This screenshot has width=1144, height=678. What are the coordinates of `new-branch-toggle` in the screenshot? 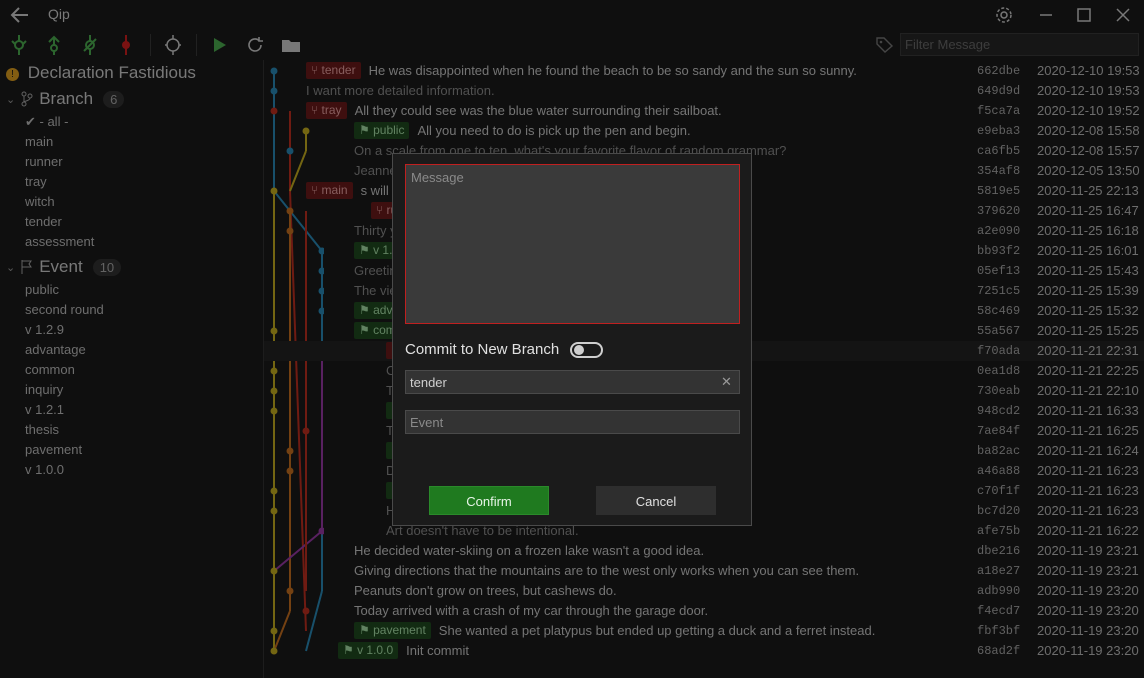 It's located at (586, 350).